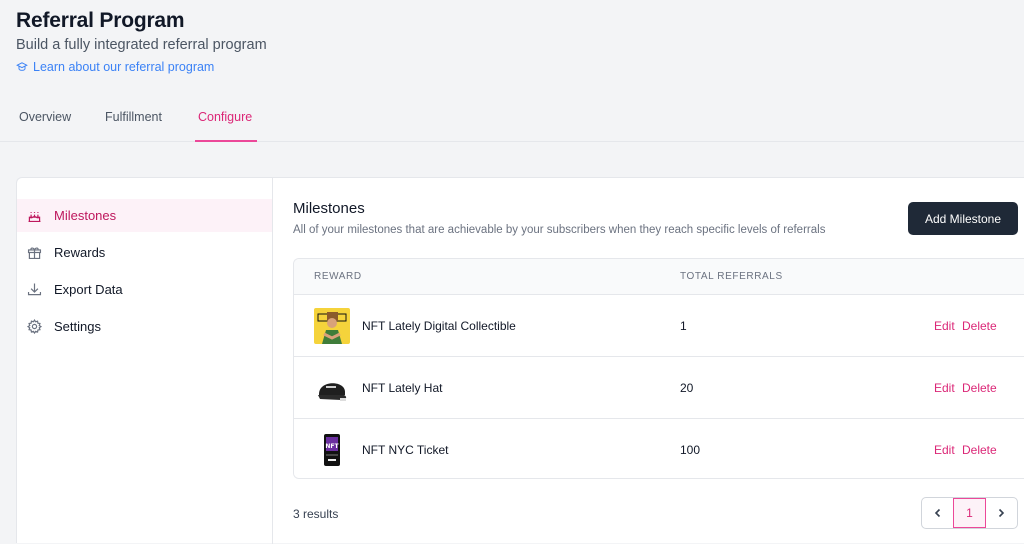 The image size is (1024, 544). What do you see at coordinates (332, 326) in the screenshot?
I see `reward-image-collectible` at bounding box center [332, 326].